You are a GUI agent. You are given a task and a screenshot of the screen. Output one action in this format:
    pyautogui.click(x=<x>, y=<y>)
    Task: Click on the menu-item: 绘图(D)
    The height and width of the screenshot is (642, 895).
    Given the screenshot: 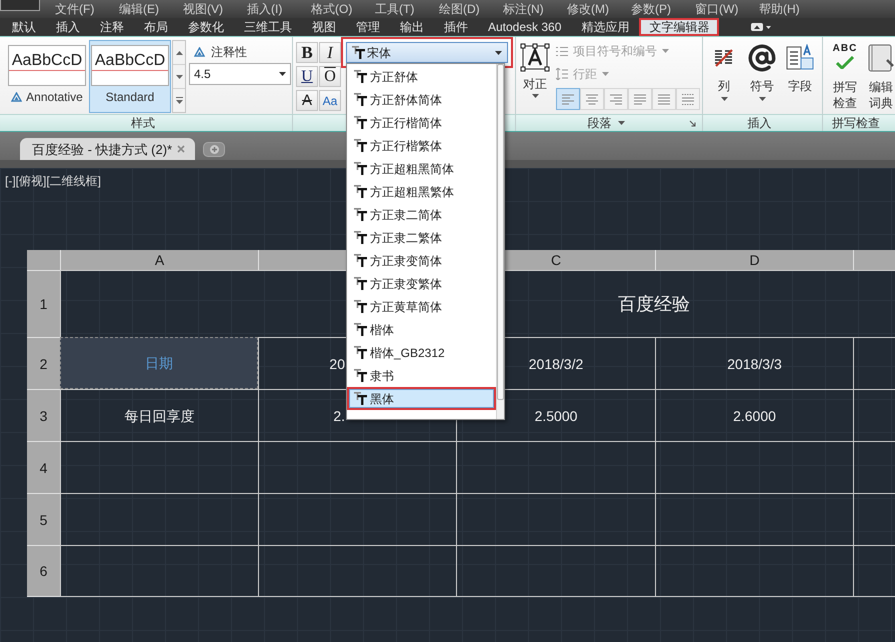 What is the action you would take?
    pyautogui.click(x=459, y=9)
    